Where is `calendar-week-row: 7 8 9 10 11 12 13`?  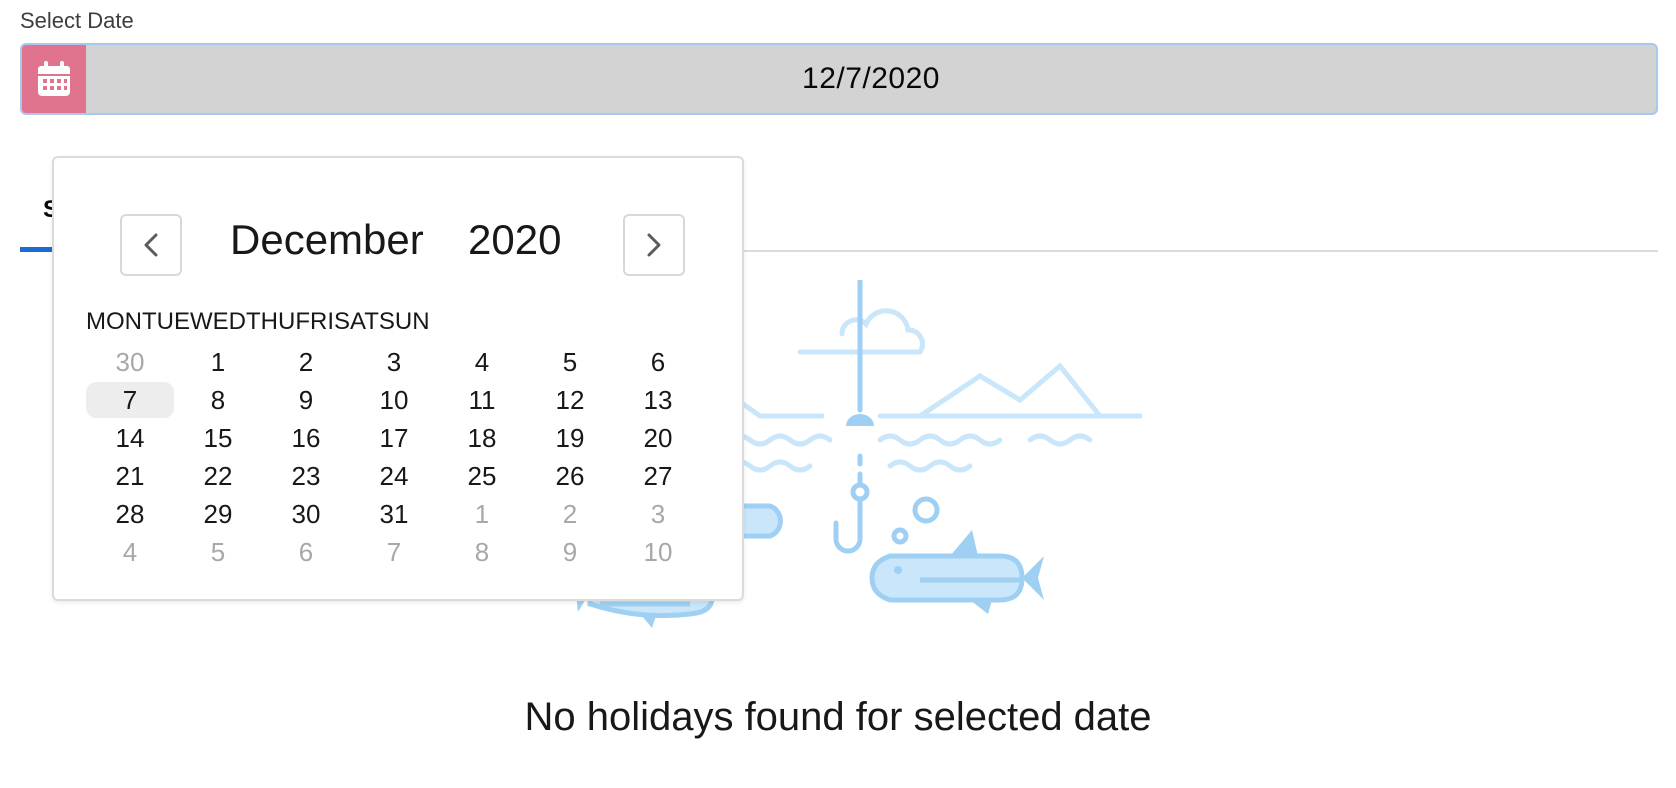 calendar-week-row: 7 8 9 10 11 12 13 is located at coordinates (401, 401).